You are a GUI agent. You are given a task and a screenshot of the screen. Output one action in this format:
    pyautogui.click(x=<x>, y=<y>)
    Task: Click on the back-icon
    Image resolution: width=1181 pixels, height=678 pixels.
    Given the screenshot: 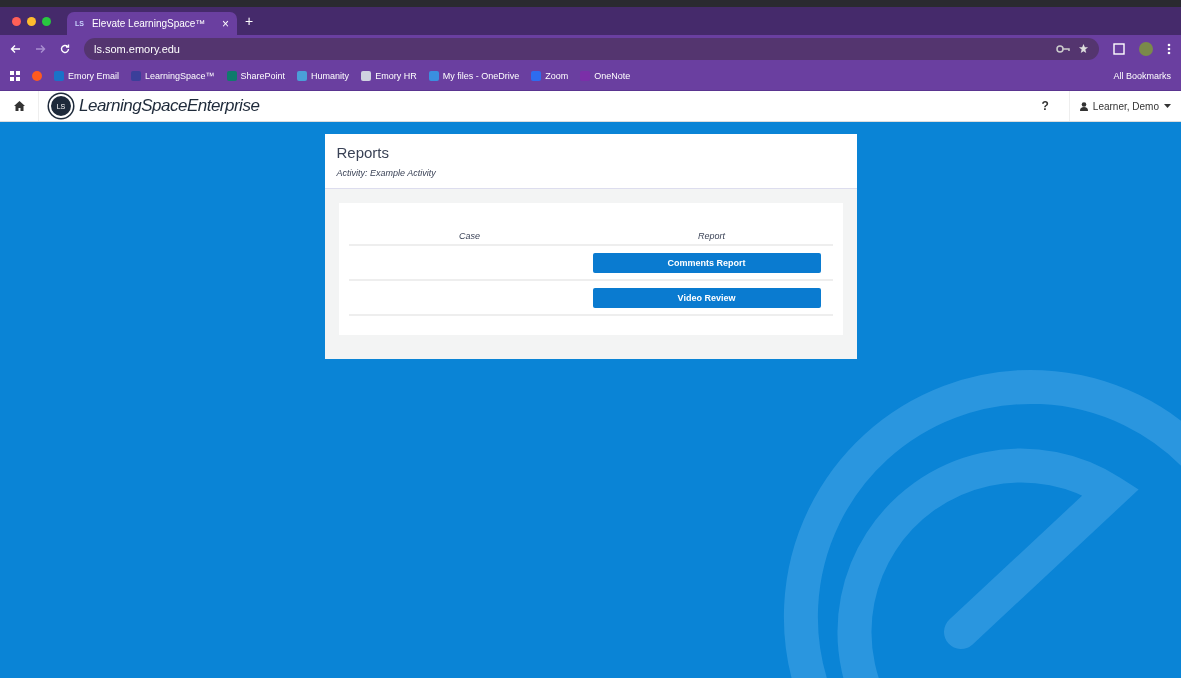 What is the action you would take?
    pyautogui.click(x=15, y=48)
    